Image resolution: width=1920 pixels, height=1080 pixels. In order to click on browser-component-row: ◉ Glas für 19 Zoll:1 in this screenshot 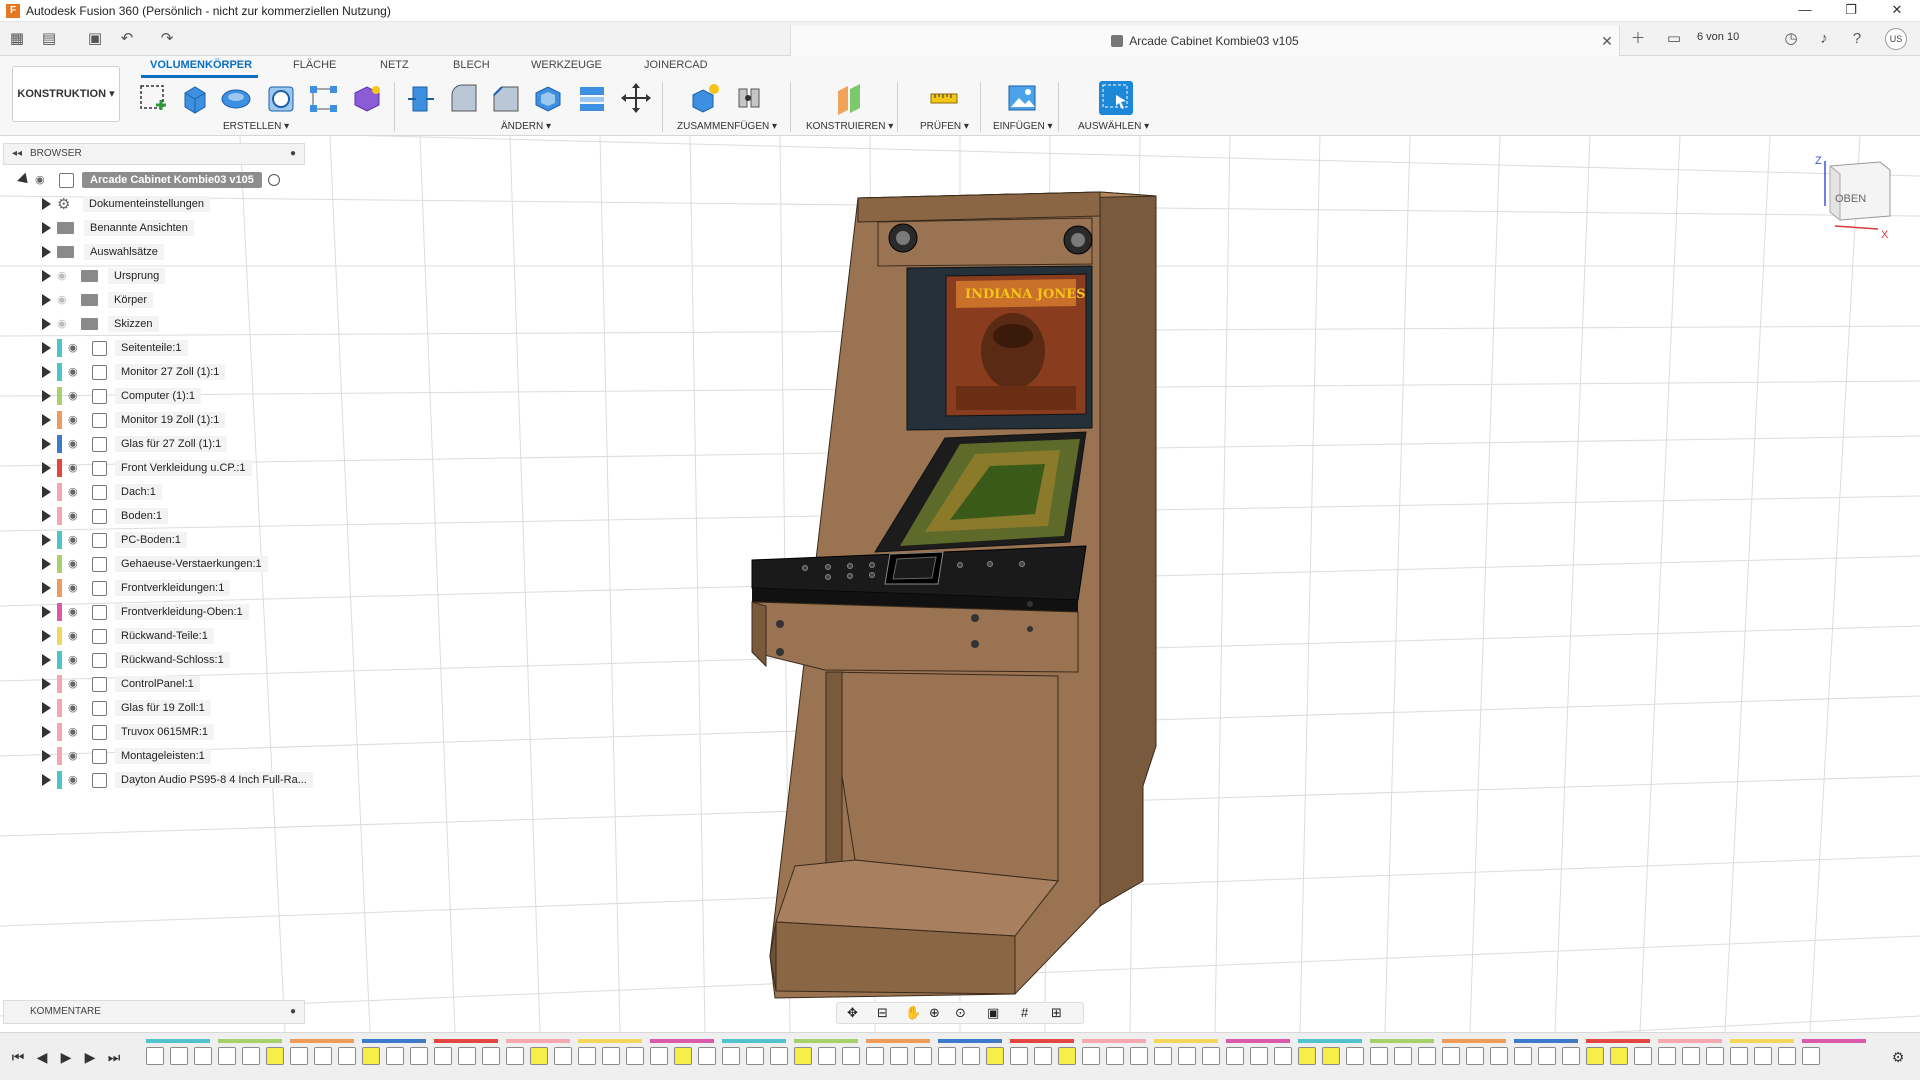, I will do `click(126, 708)`.